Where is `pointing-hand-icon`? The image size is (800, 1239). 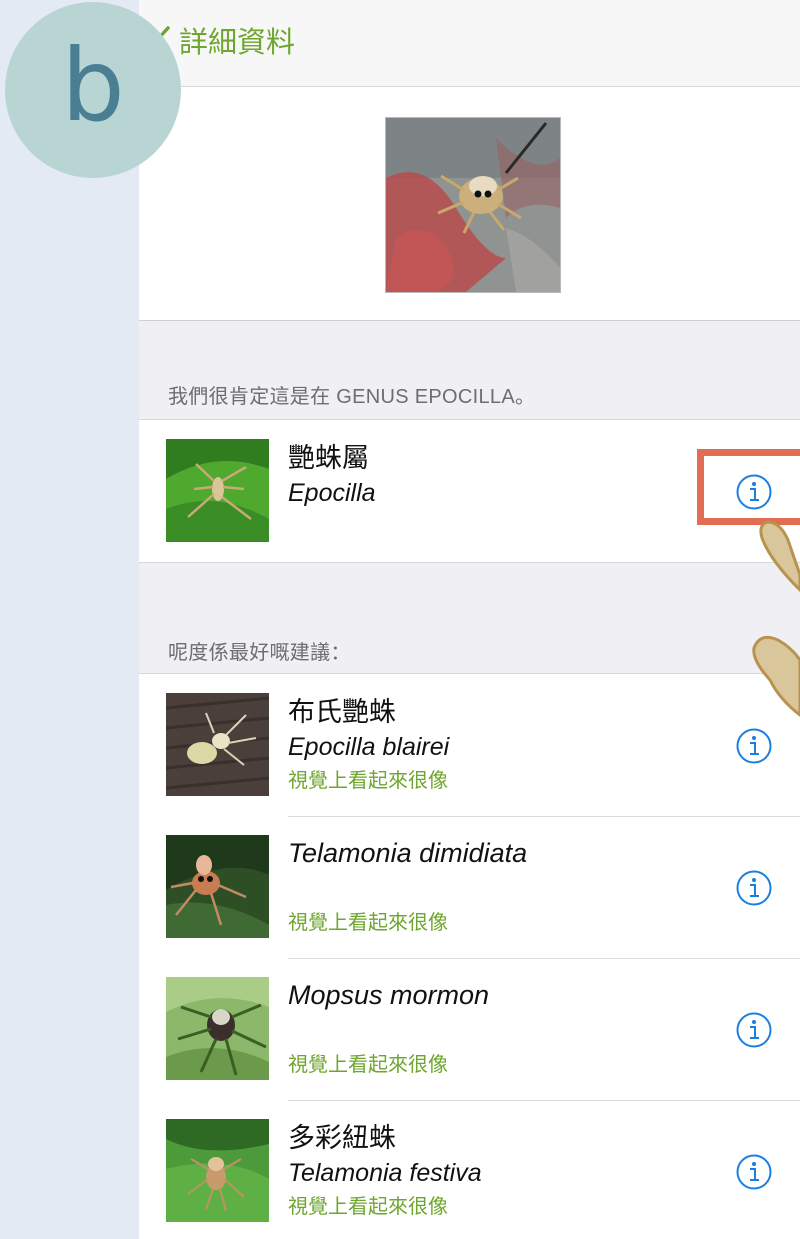 pointing-hand-icon is located at coordinates (776, 618).